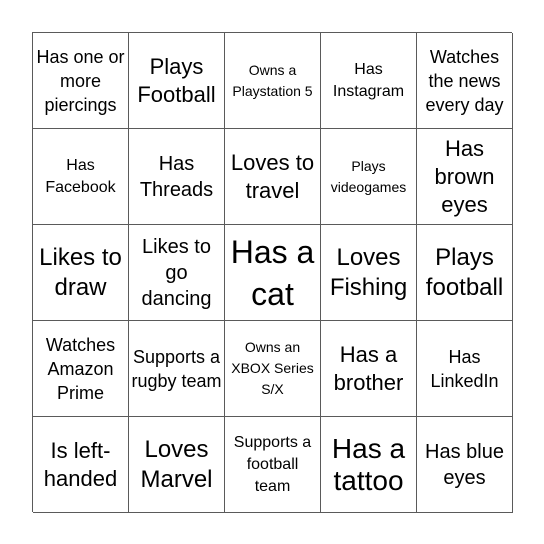 Image resolution: width=544 pixels, height=544 pixels. Describe the element at coordinates (273, 81) in the screenshot. I see `bingo-cell: Owns a Playstation 5` at that location.